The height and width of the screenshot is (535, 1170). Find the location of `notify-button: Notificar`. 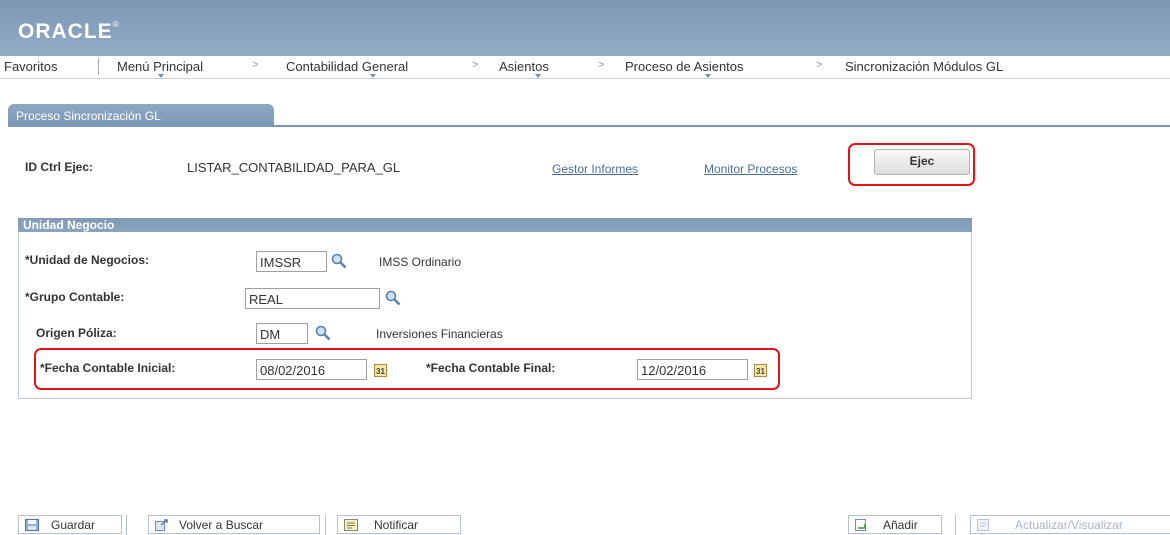

notify-button: Notificar is located at coordinates (399, 524).